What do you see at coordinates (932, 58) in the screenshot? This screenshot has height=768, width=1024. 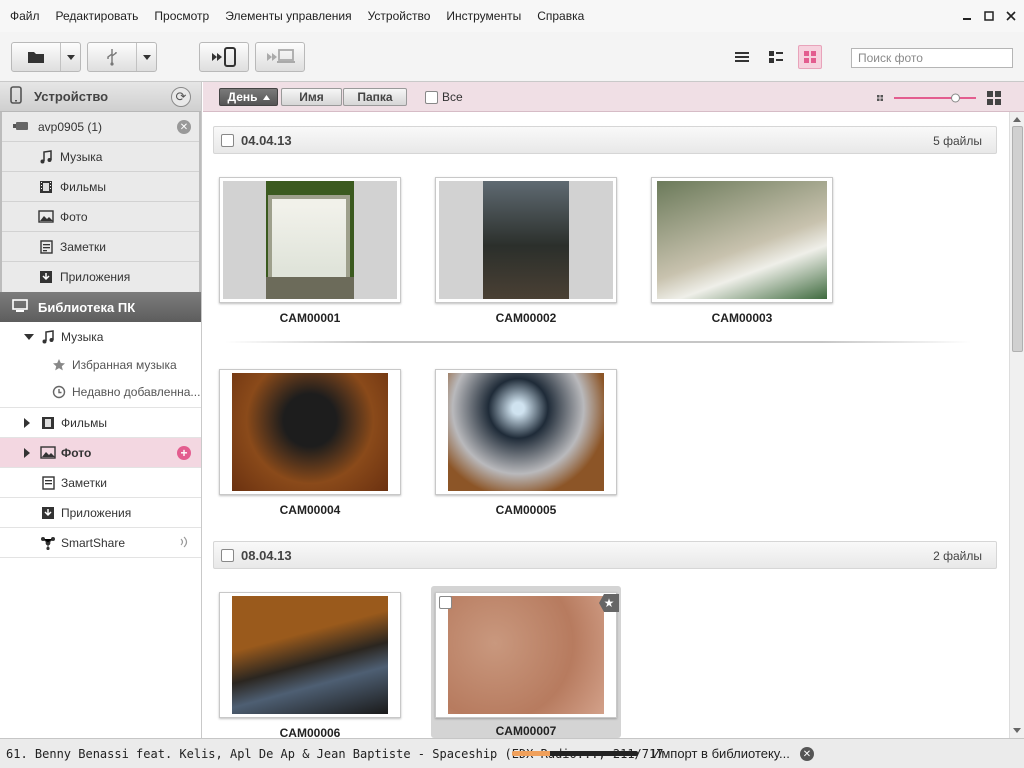 I see `search-input` at bounding box center [932, 58].